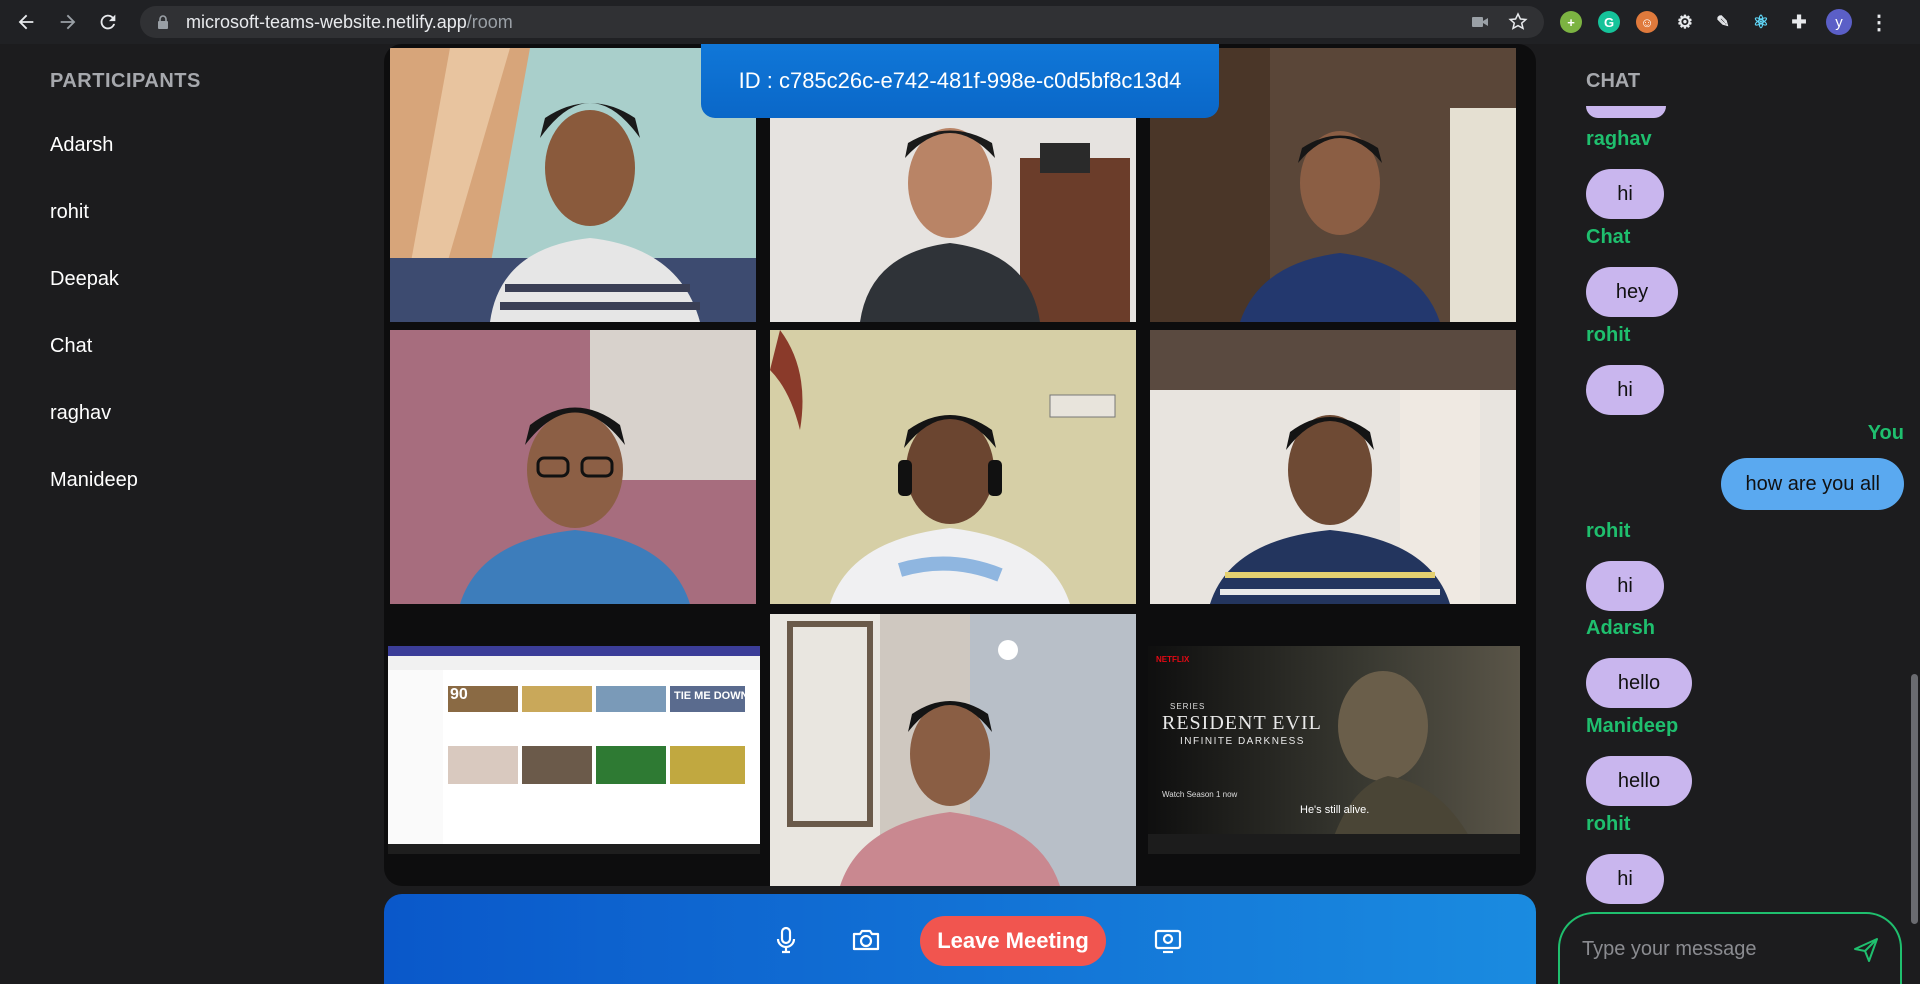 Image resolution: width=1920 pixels, height=984 pixels. Describe the element at coordinates (1799, 22) in the screenshot. I see `puzzle-extensions-icon: ✚` at that location.